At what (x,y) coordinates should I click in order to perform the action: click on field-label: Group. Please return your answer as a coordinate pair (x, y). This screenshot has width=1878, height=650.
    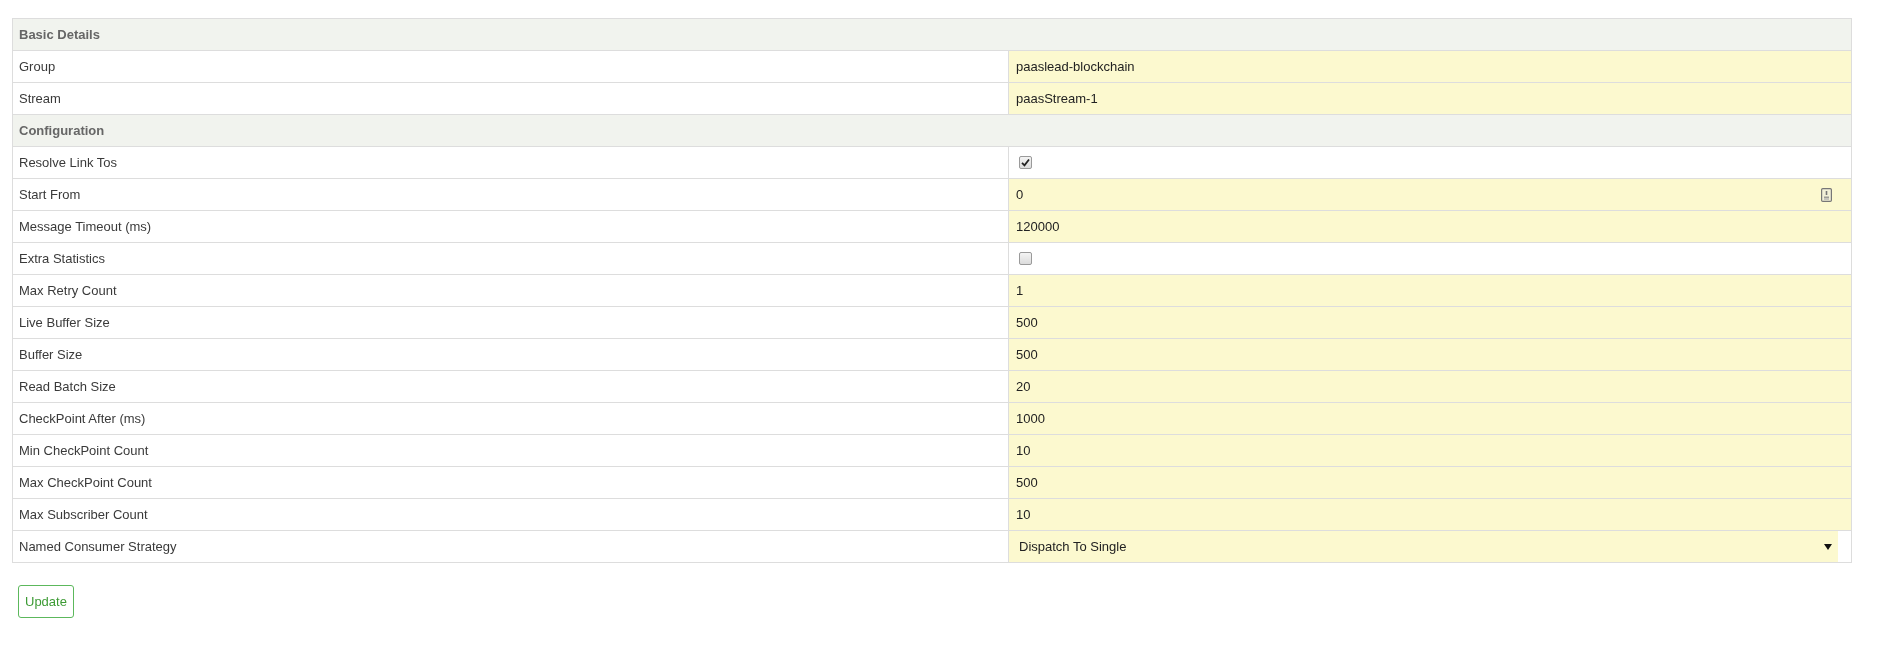
    Looking at the image, I should click on (510, 66).